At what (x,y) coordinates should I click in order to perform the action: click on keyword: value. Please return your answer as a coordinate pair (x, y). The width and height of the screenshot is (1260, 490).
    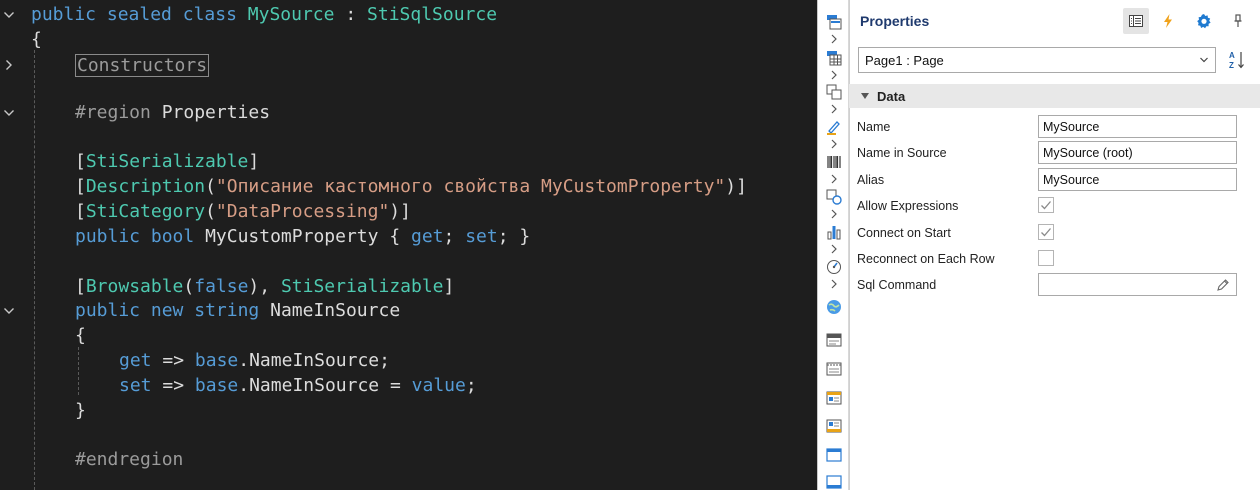
    Looking at the image, I should click on (438, 385).